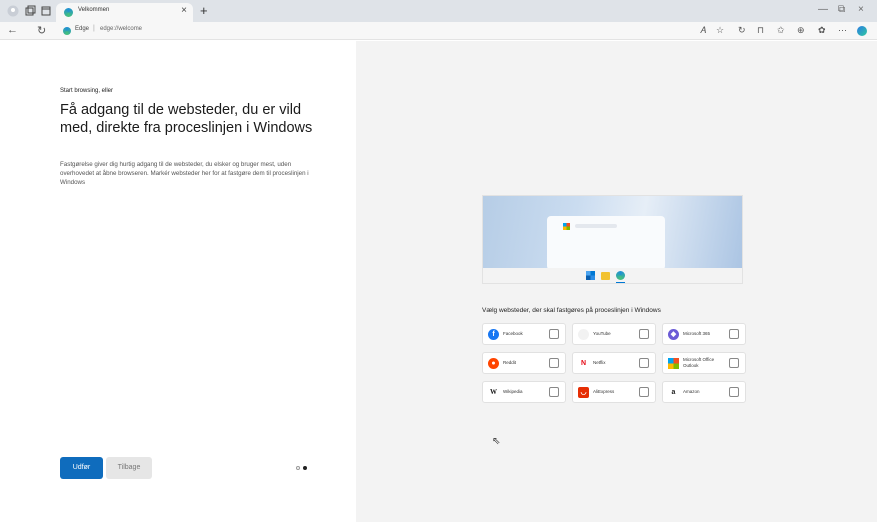 This screenshot has height=522, width=877. Describe the element at coordinates (510, 362) in the screenshot. I see `site-name: Reddit` at that location.